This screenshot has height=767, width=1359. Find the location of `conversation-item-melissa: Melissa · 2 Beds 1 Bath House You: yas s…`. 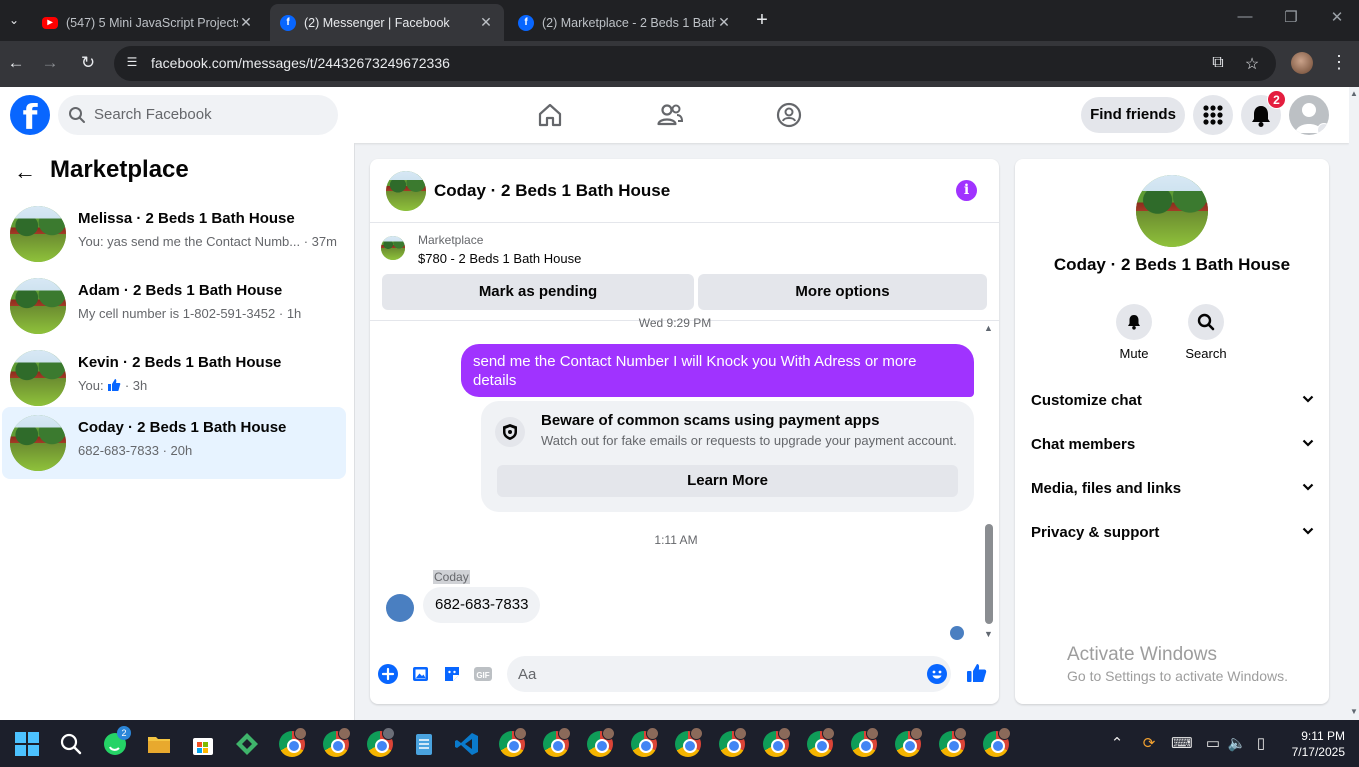

conversation-item-melissa: Melissa · 2 Beds 1 Bath House You: yas s… is located at coordinates (174, 234).